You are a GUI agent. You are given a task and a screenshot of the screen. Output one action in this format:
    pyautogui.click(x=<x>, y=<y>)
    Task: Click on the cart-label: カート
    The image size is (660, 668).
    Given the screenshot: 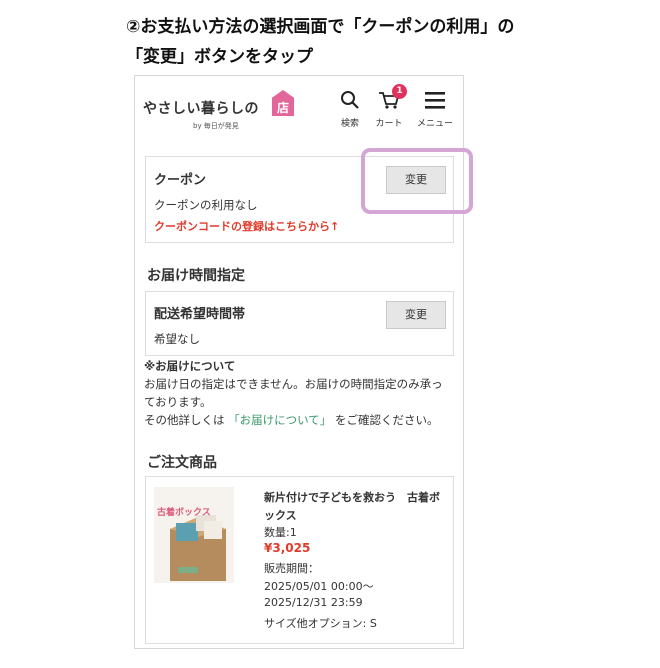 What is the action you would take?
    pyautogui.click(x=389, y=124)
    